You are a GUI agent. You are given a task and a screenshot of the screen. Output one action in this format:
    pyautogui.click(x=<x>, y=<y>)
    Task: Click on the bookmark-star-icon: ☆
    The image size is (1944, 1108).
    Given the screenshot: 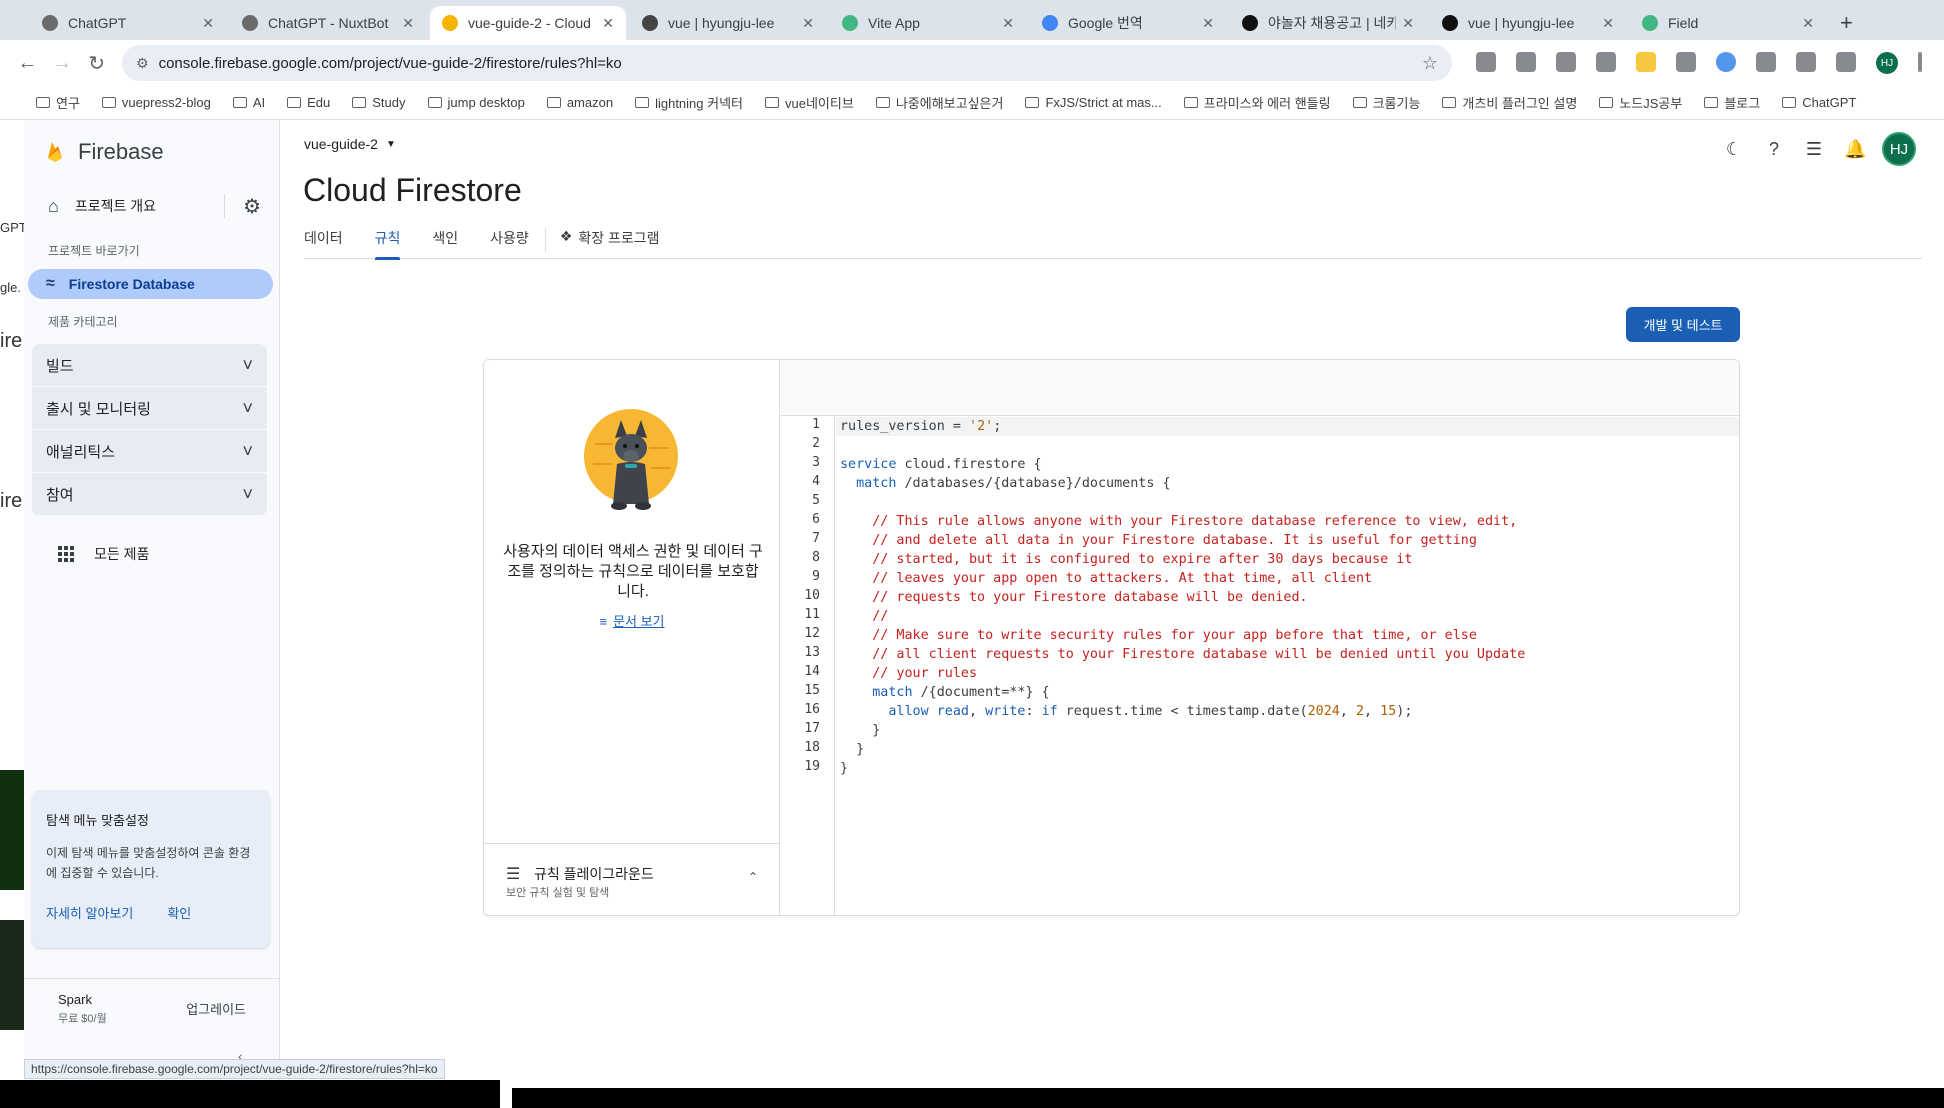 What is the action you would take?
    pyautogui.click(x=1430, y=63)
    